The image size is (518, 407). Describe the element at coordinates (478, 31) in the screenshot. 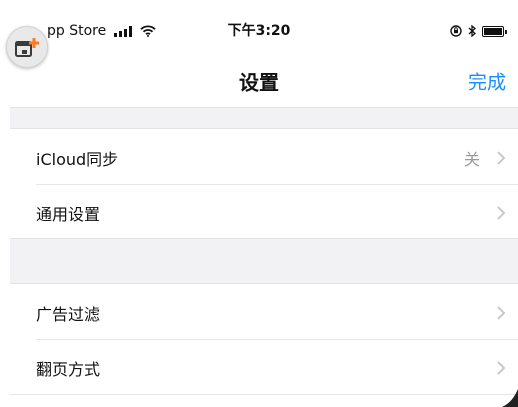

I see `status-right` at that location.